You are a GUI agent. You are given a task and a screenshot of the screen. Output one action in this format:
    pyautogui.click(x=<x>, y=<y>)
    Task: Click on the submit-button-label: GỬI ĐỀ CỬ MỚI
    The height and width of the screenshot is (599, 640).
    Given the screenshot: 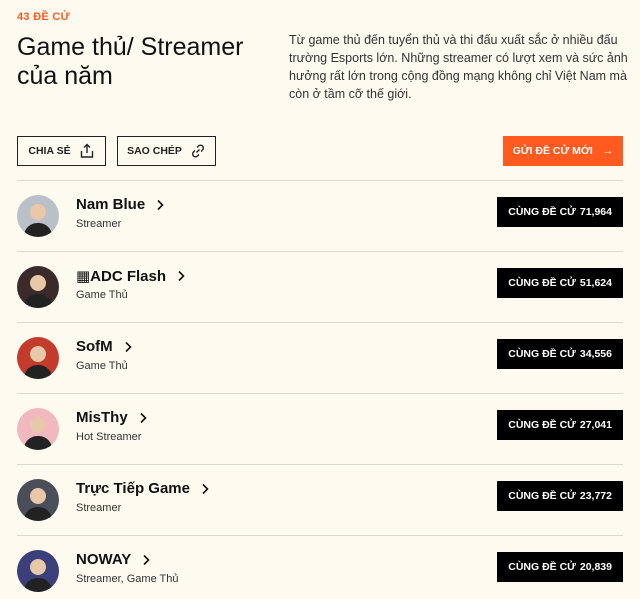 What is the action you would take?
    pyautogui.click(x=552, y=151)
    